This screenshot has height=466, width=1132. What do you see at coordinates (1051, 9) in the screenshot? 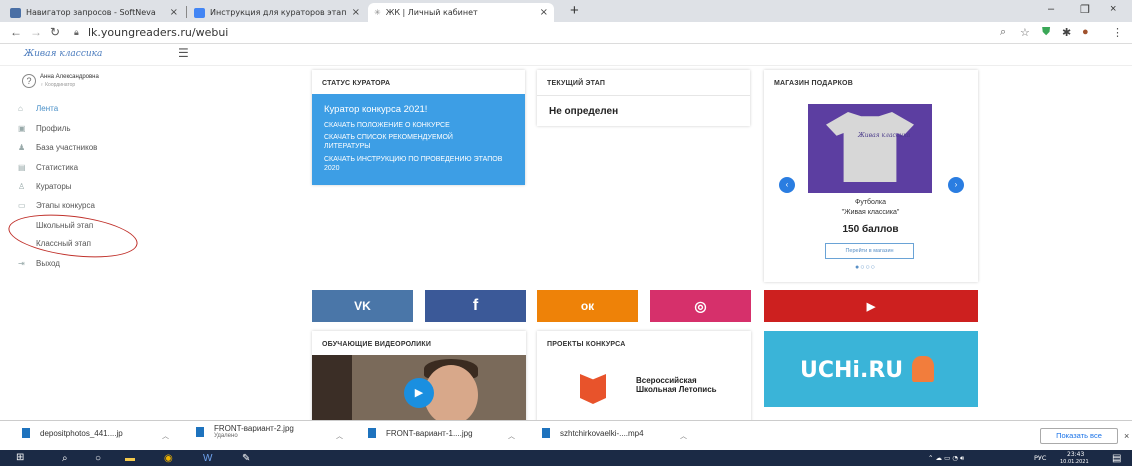
I see `minimize-button: –` at bounding box center [1051, 9].